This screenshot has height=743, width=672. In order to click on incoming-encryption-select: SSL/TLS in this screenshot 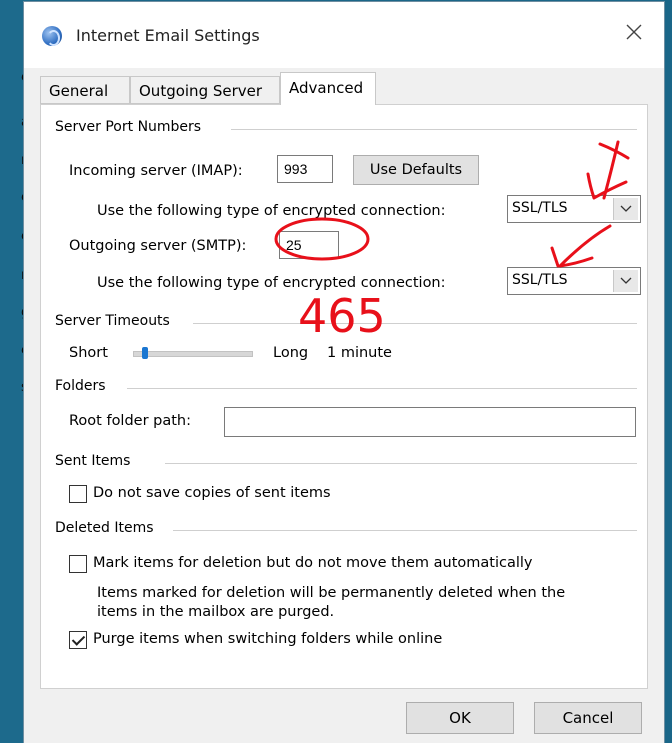, I will do `click(574, 209)`.